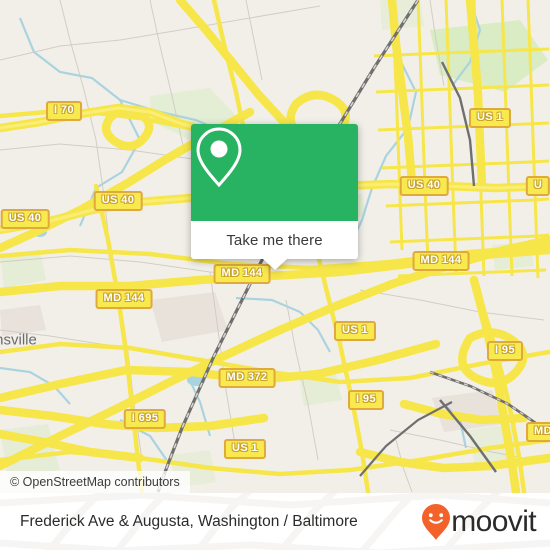  Describe the element at coordinates (436, 521) in the screenshot. I see `moovit-smiley-pin-icon` at that location.